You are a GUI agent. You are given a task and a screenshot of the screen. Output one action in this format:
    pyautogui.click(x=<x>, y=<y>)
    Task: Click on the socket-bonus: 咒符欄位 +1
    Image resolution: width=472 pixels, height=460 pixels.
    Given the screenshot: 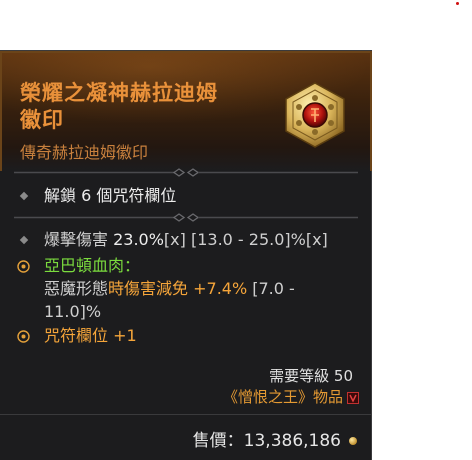 What is the action you would take?
    pyautogui.click(x=90, y=335)
    